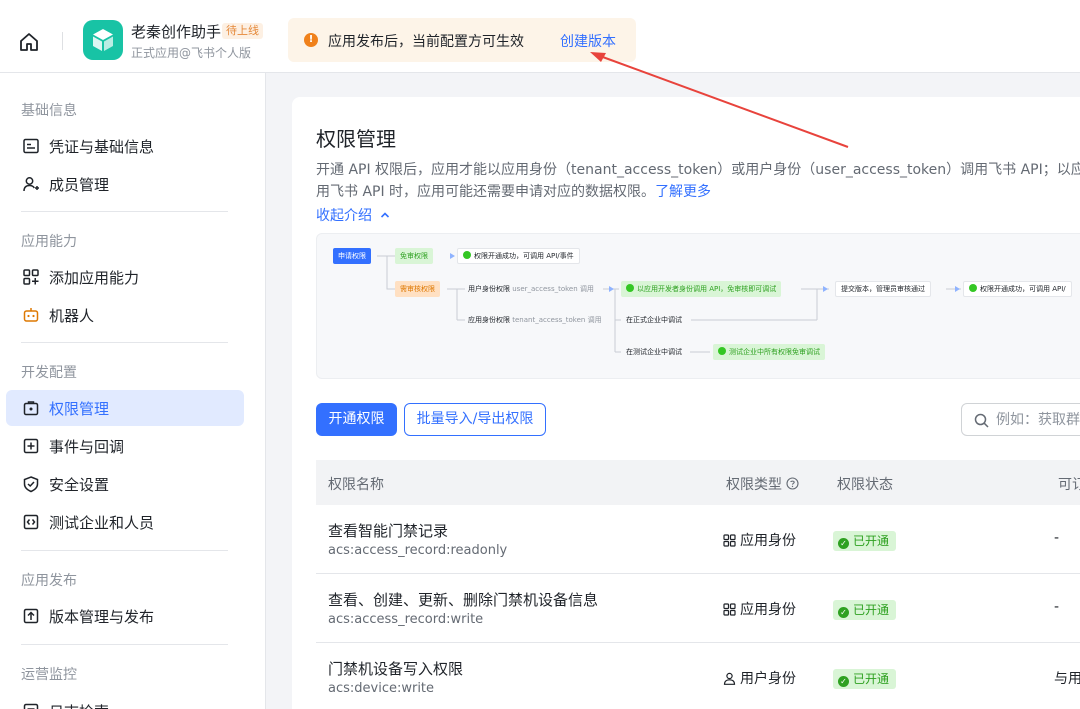  Describe the element at coordinates (31, 146) in the screenshot. I see `credential-icon` at that location.